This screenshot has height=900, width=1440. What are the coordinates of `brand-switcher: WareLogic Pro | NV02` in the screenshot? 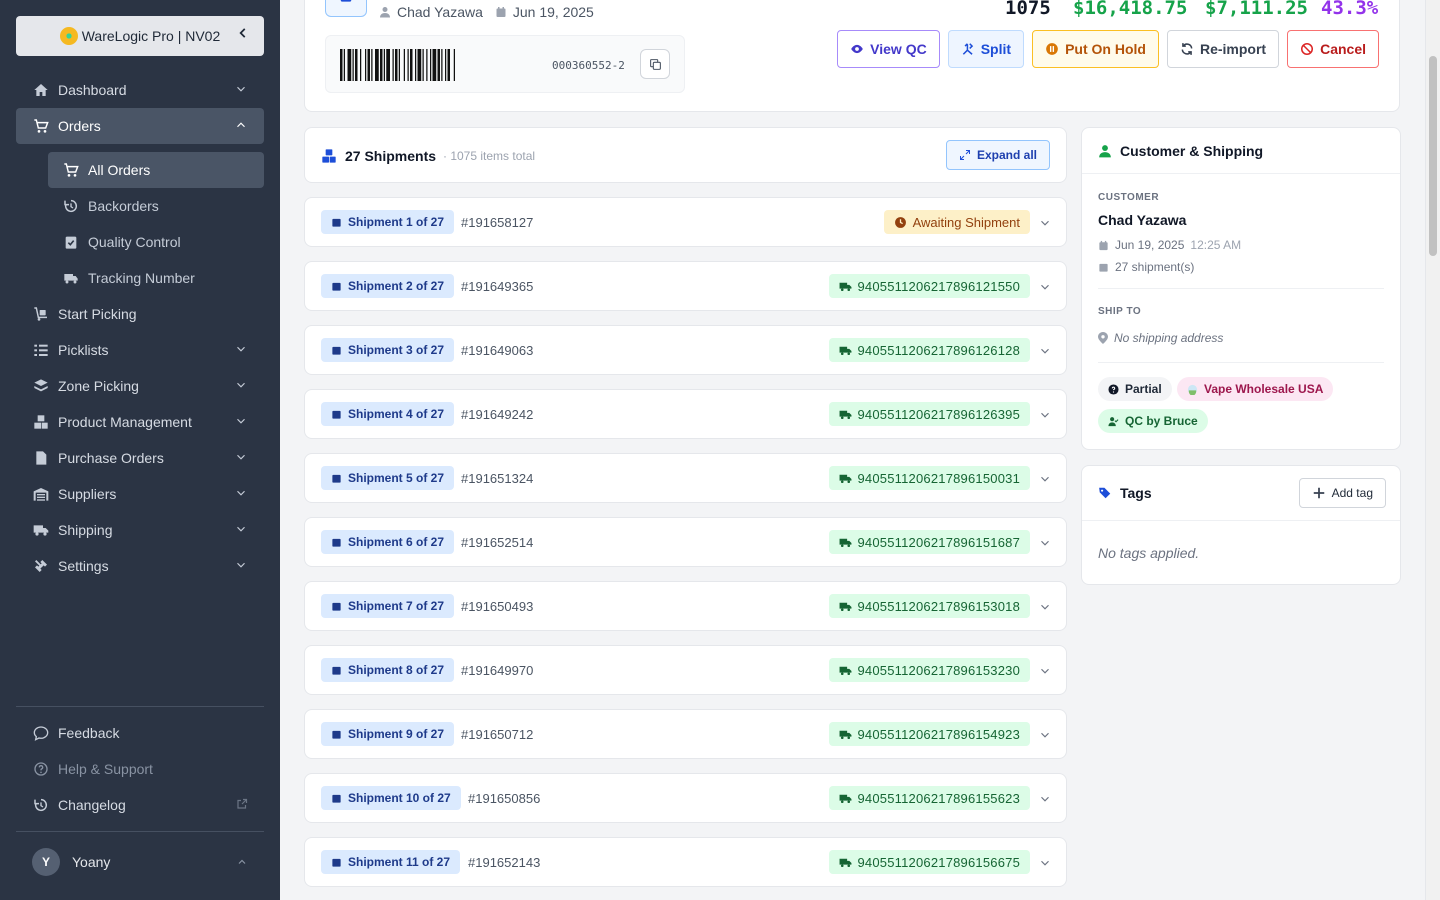 It's located at (140, 36).